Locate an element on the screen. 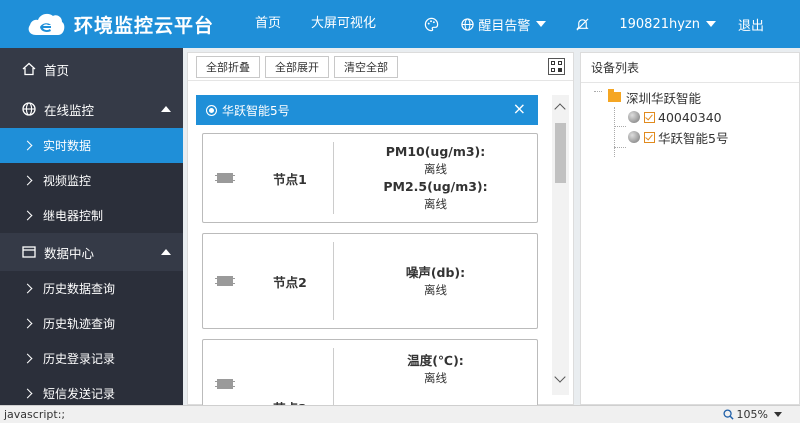 The image size is (800, 423). sidebar-group-online-monitor: 在线监控 is located at coordinates (91, 109).